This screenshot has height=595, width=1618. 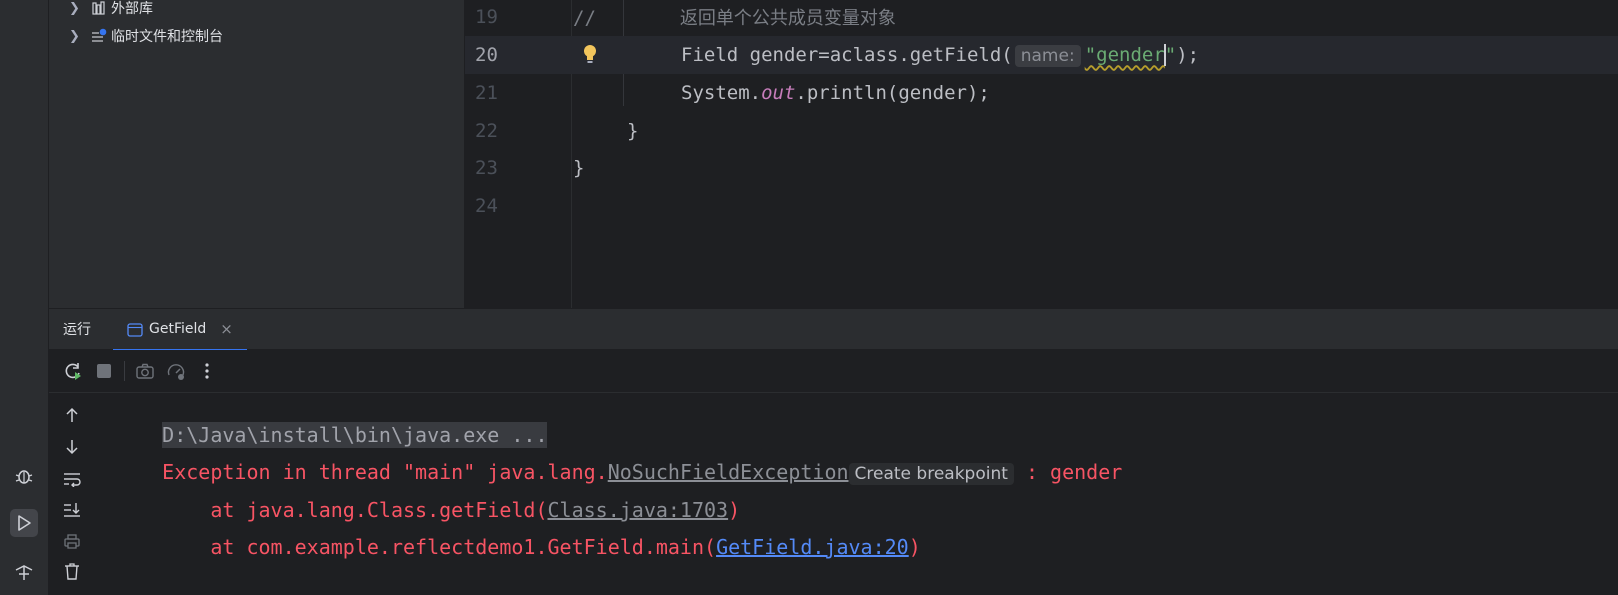 I want to click on code-text: Field gender=aclass.getField(, so click(x=847, y=54).